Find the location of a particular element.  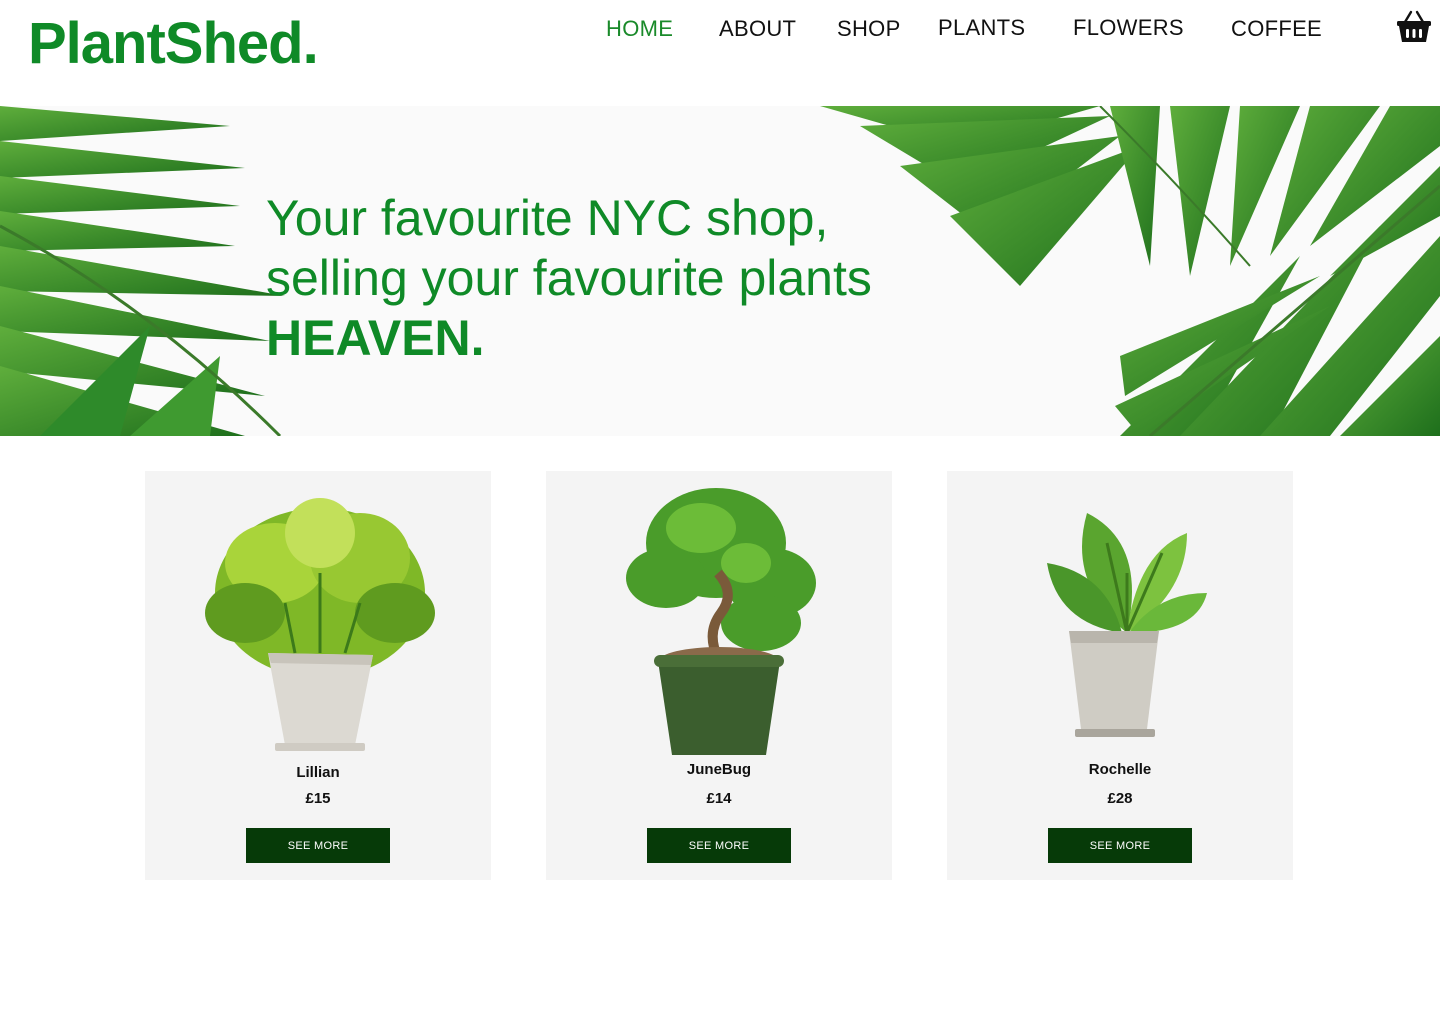

nav-home: HOME is located at coordinates (639, 29).